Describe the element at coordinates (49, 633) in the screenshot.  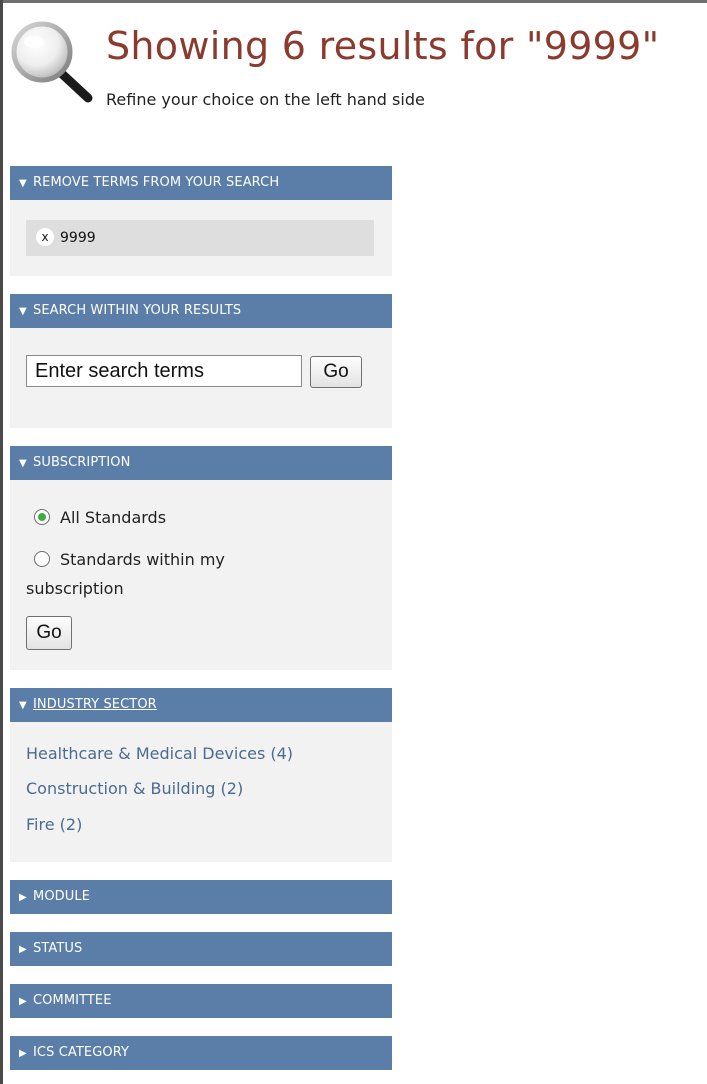
I see `subscription-go-button: Go` at that location.